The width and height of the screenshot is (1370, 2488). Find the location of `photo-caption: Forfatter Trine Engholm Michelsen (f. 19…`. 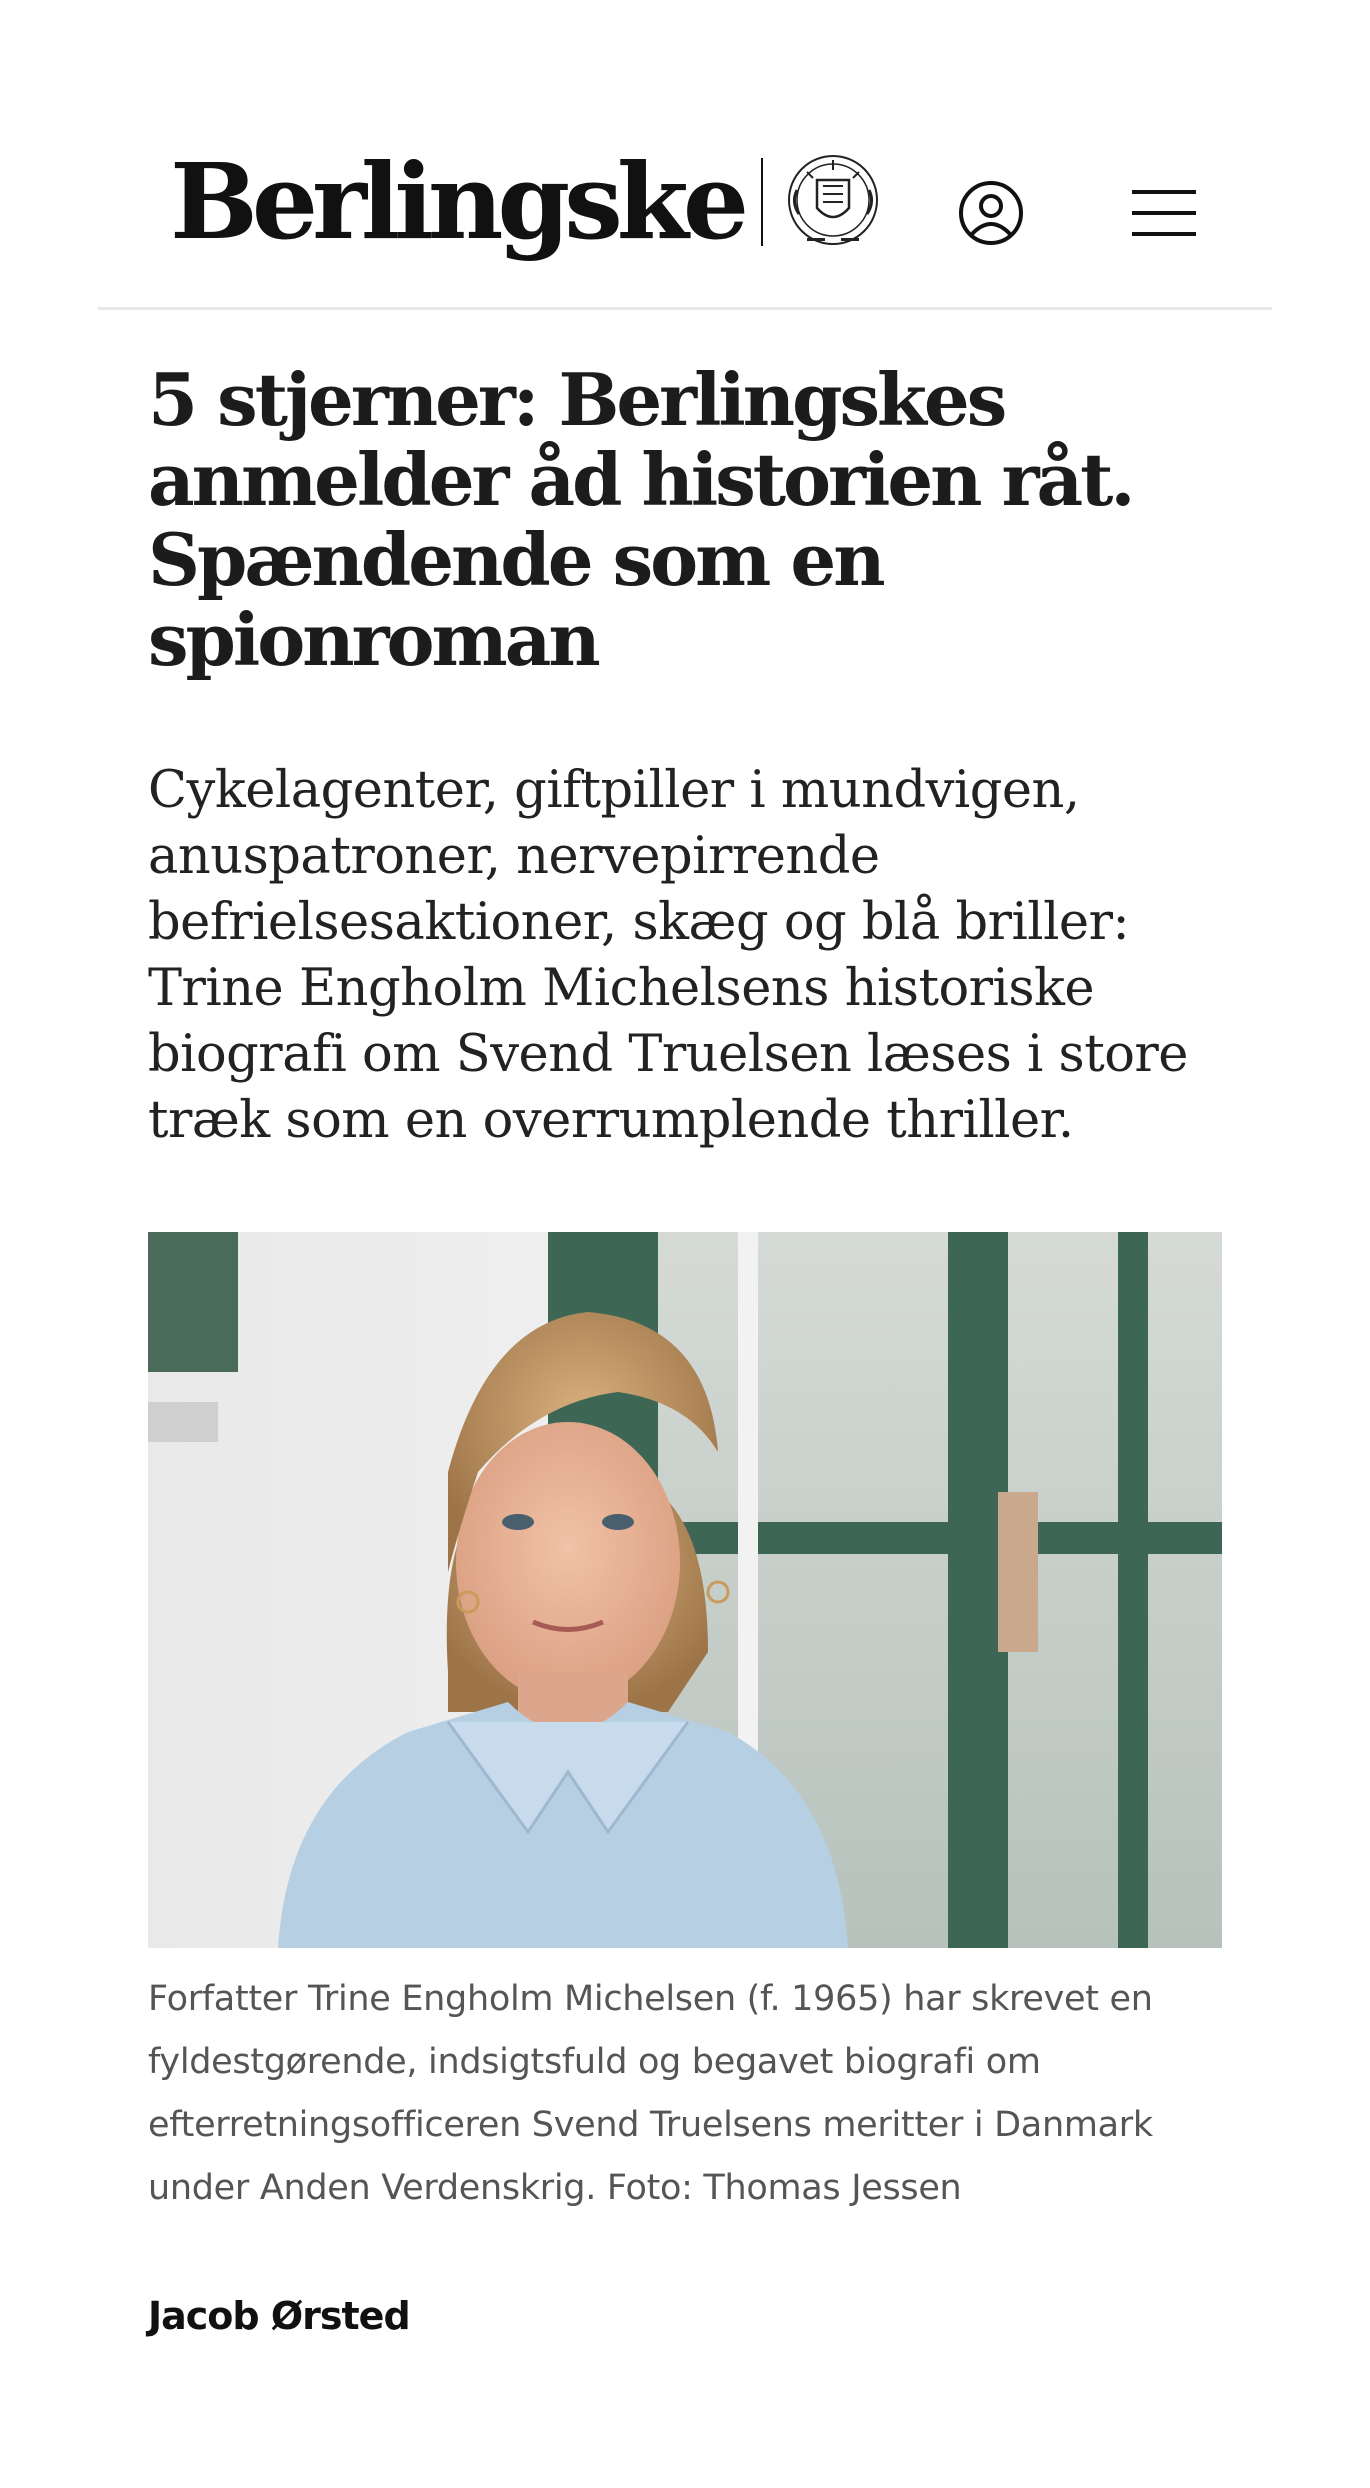

photo-caption: Forfatter Trine Engholm Michelsen (f. 19… is located at coordinates (650, 2093).